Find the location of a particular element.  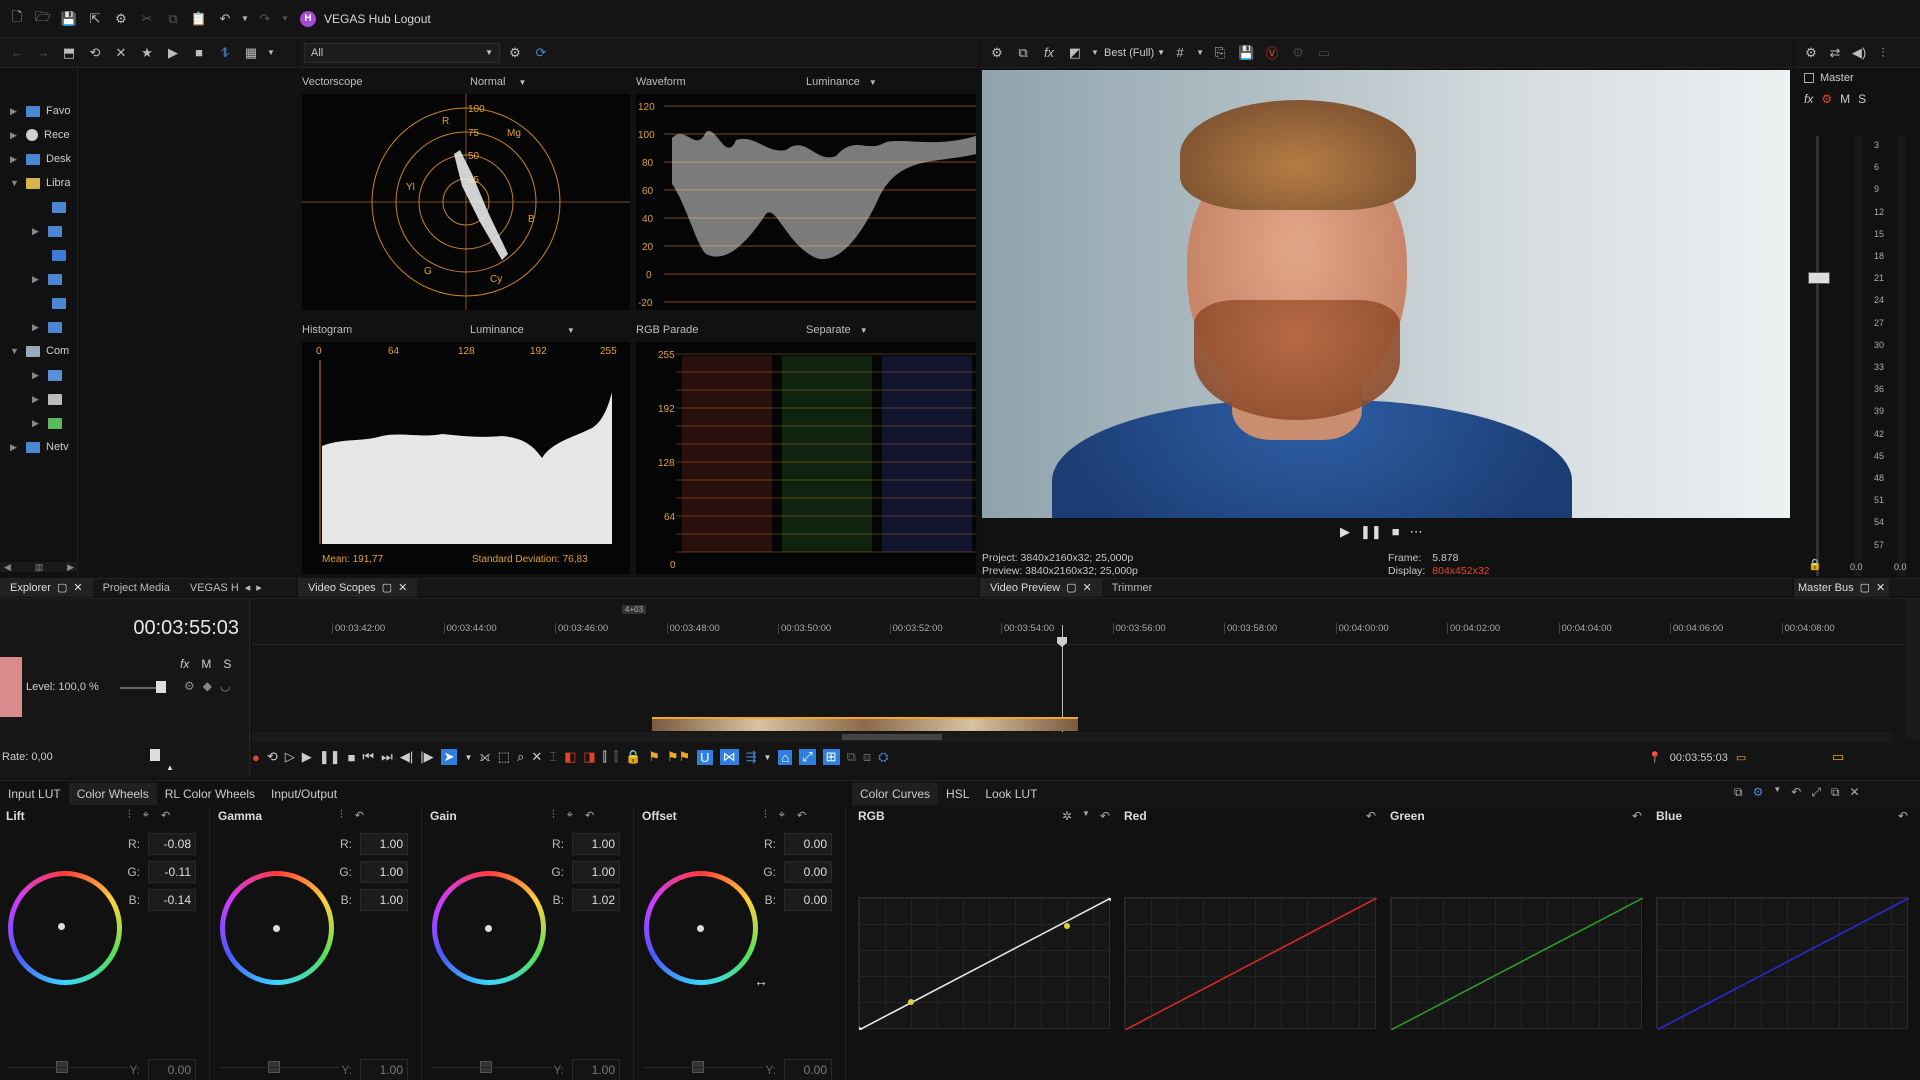

color-wheel-ring is located at coordinates (65, 928).